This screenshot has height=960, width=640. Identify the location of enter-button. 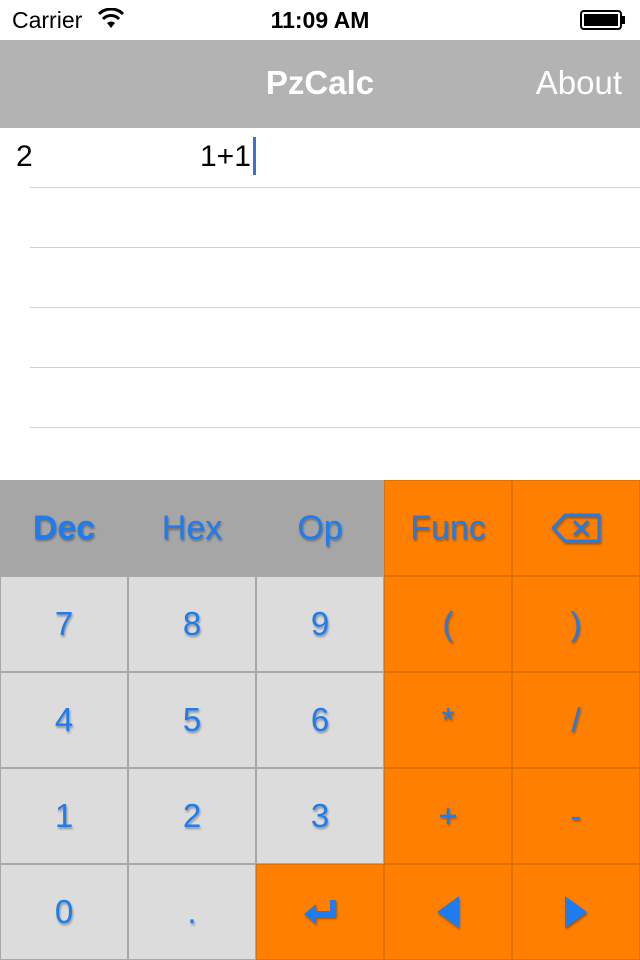
(320, 912).